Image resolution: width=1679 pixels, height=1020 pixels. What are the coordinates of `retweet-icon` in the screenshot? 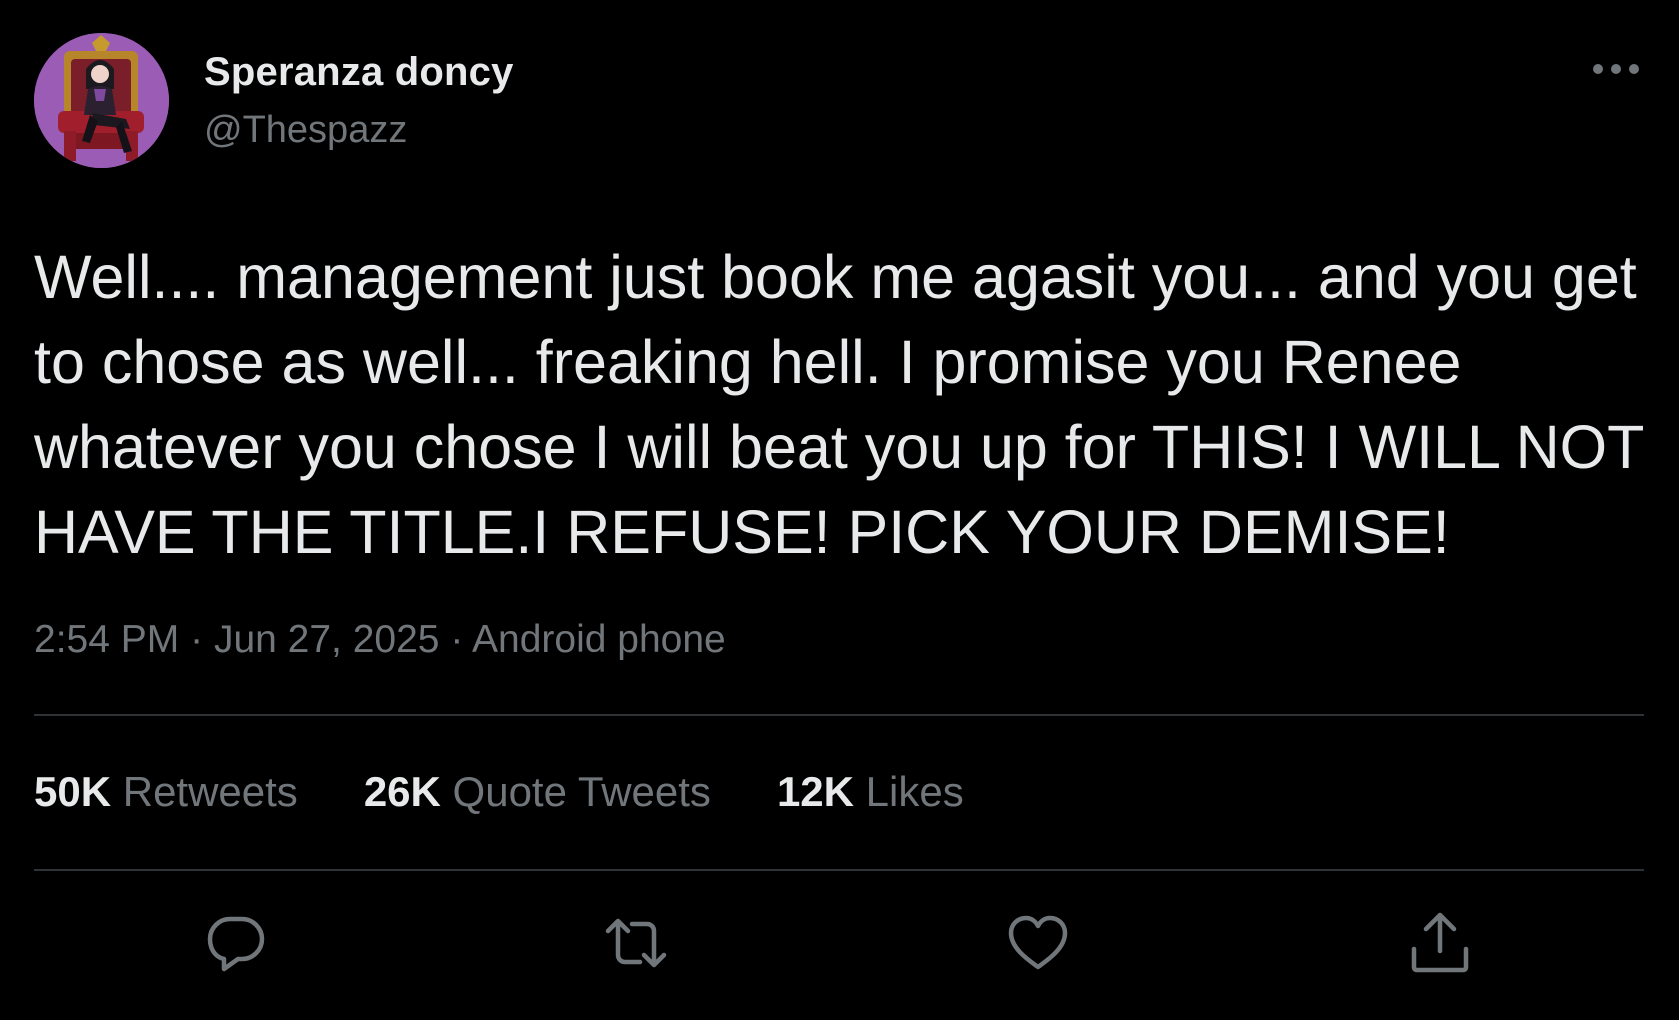 It's located at (636, 943).